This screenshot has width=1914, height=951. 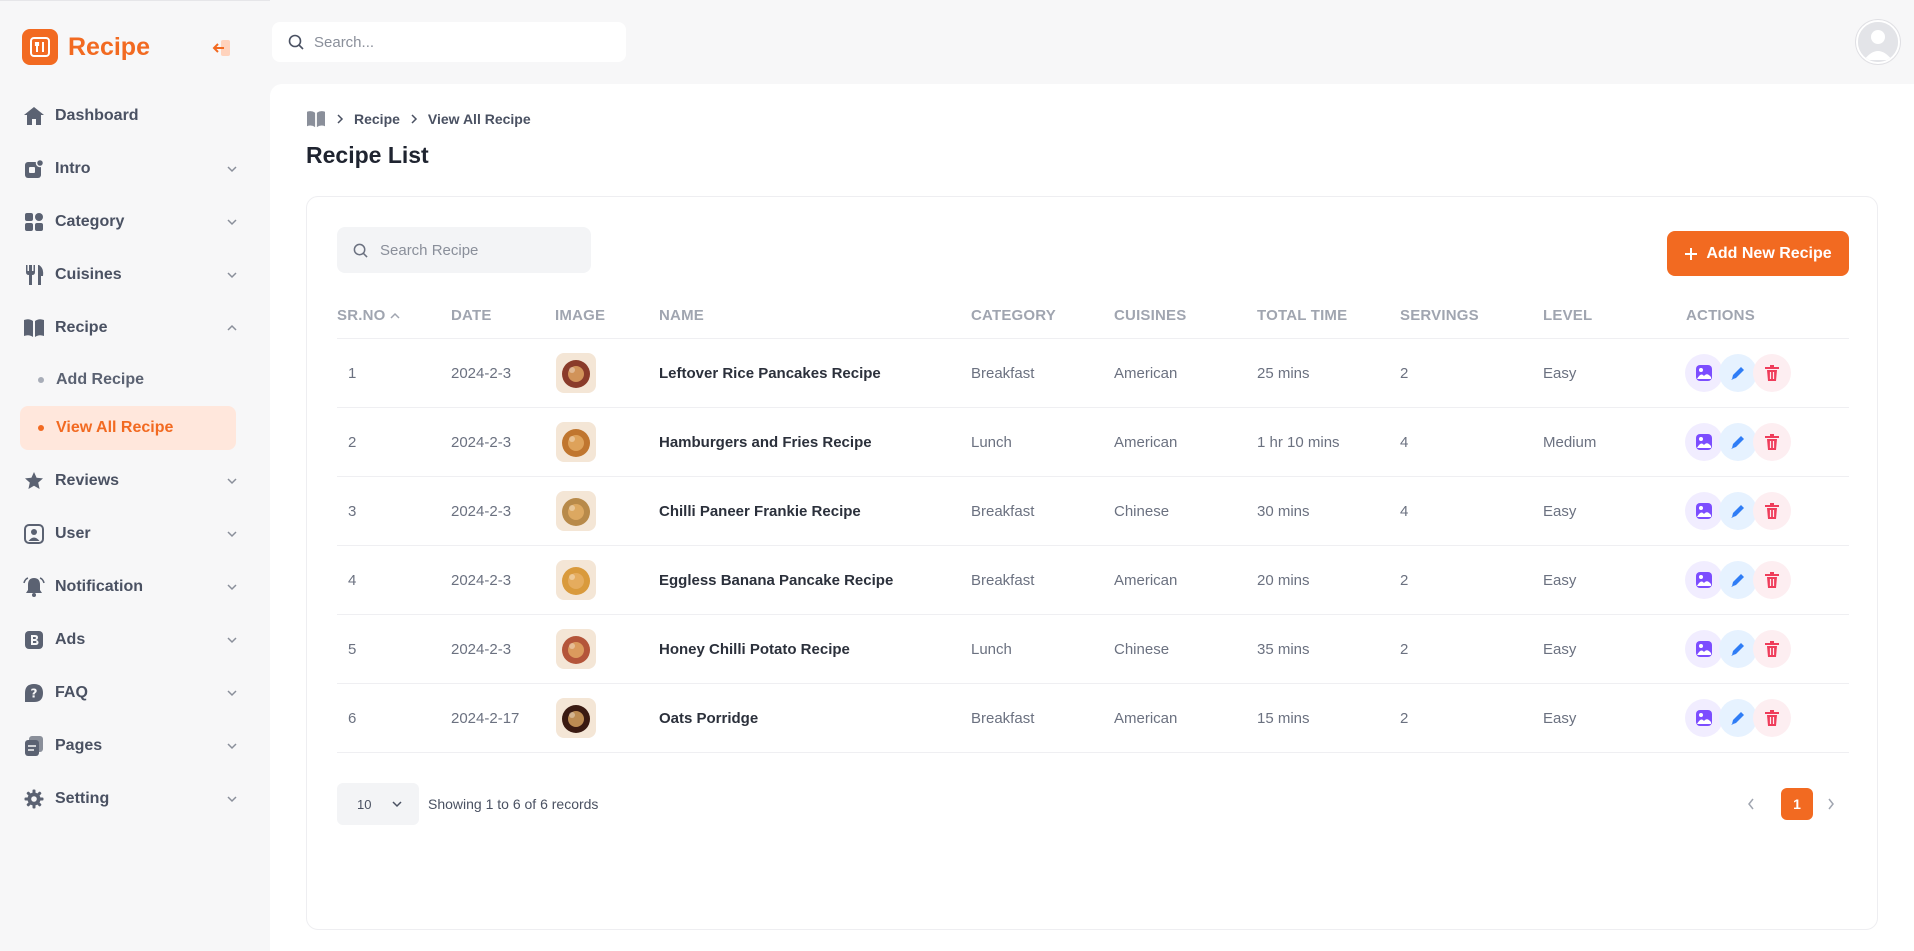 What do you see at coordinates (709, 718) in the screenshot?
I see `cell-name: Oats Porridge` at bounding box center [709, 718].